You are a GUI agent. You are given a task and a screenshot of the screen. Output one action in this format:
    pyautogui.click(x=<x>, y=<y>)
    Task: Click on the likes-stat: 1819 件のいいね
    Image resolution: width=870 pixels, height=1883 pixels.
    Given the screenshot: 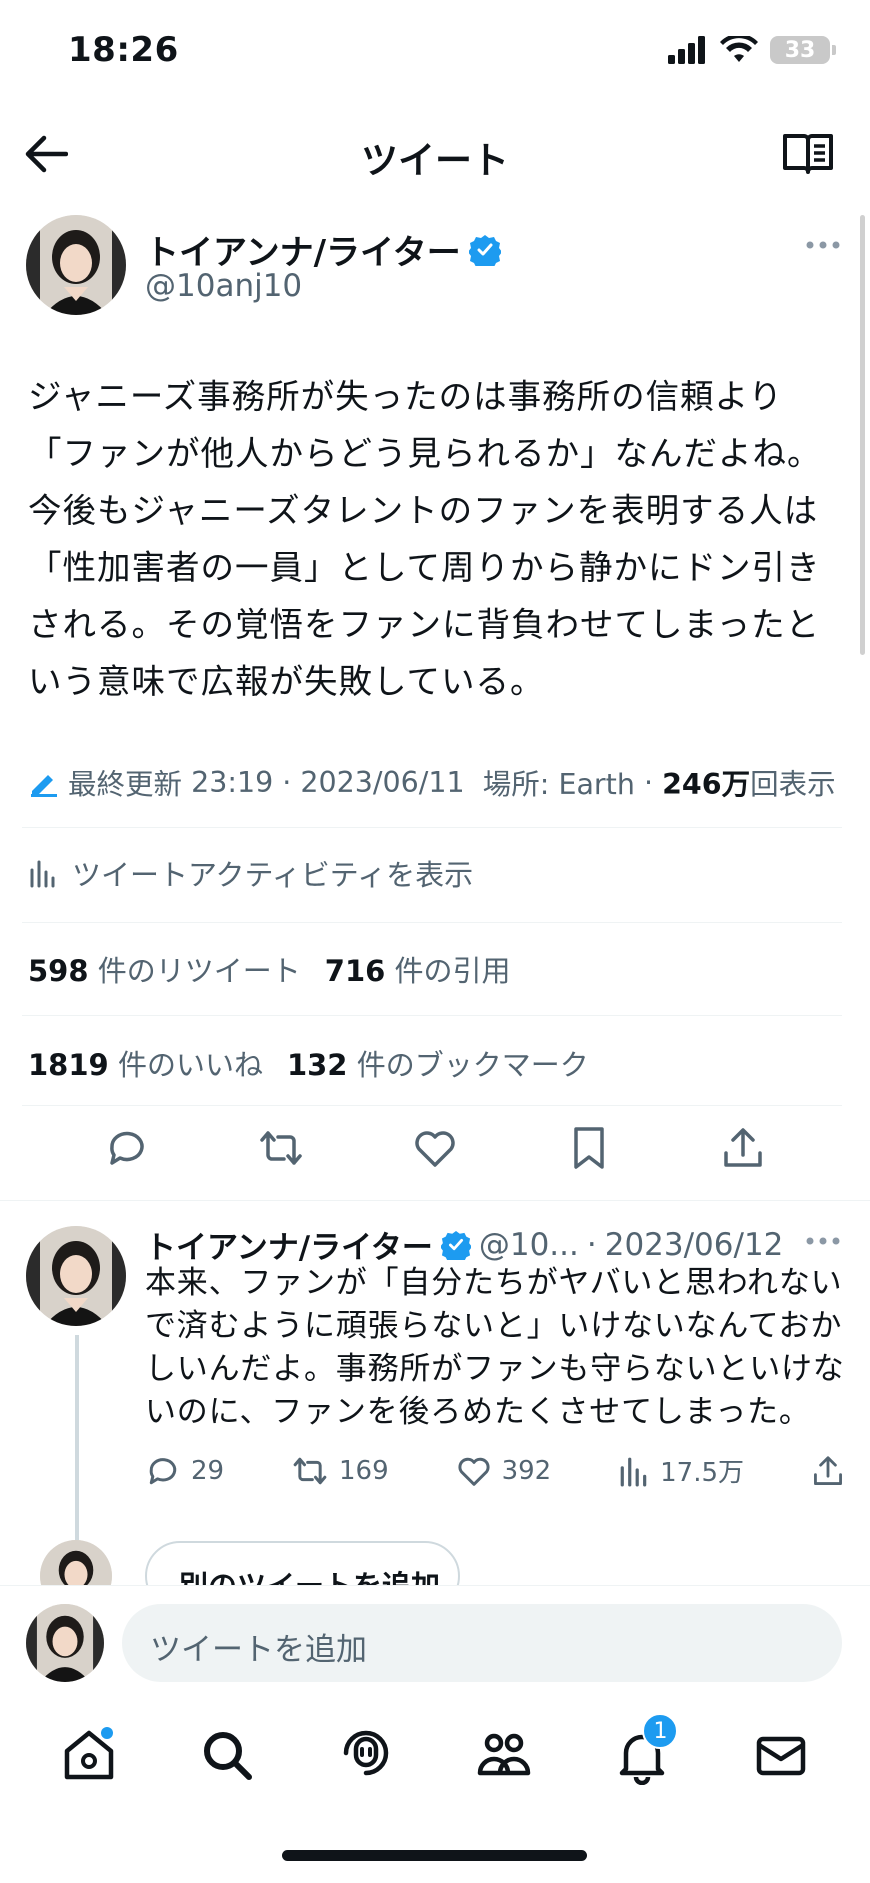 What is the action you would take?
    pyautogui.click(x=145, y=1063)
    